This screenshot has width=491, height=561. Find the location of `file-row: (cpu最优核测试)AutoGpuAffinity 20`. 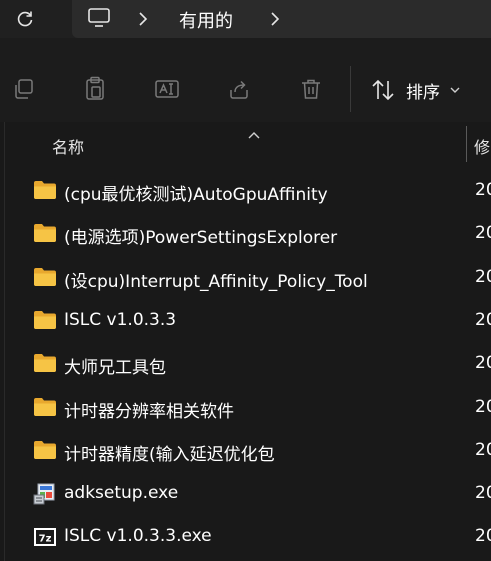

file-row: (cpu最优核测试)AutoGpuAffinity 20 is located at coordinates (245, 191).